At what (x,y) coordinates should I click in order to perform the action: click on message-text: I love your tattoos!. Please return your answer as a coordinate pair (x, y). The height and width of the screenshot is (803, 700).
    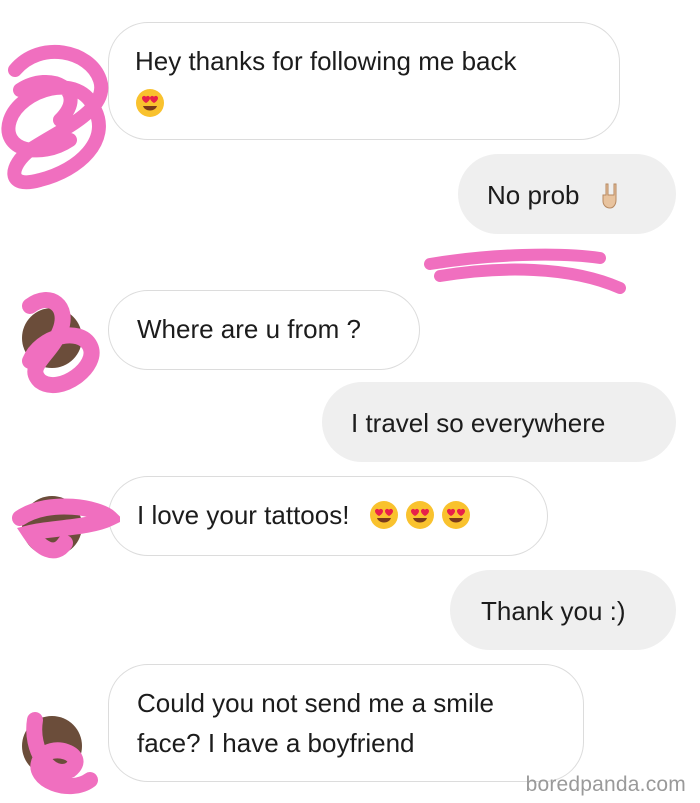
    Looking at the image, I should click on (243, 515).